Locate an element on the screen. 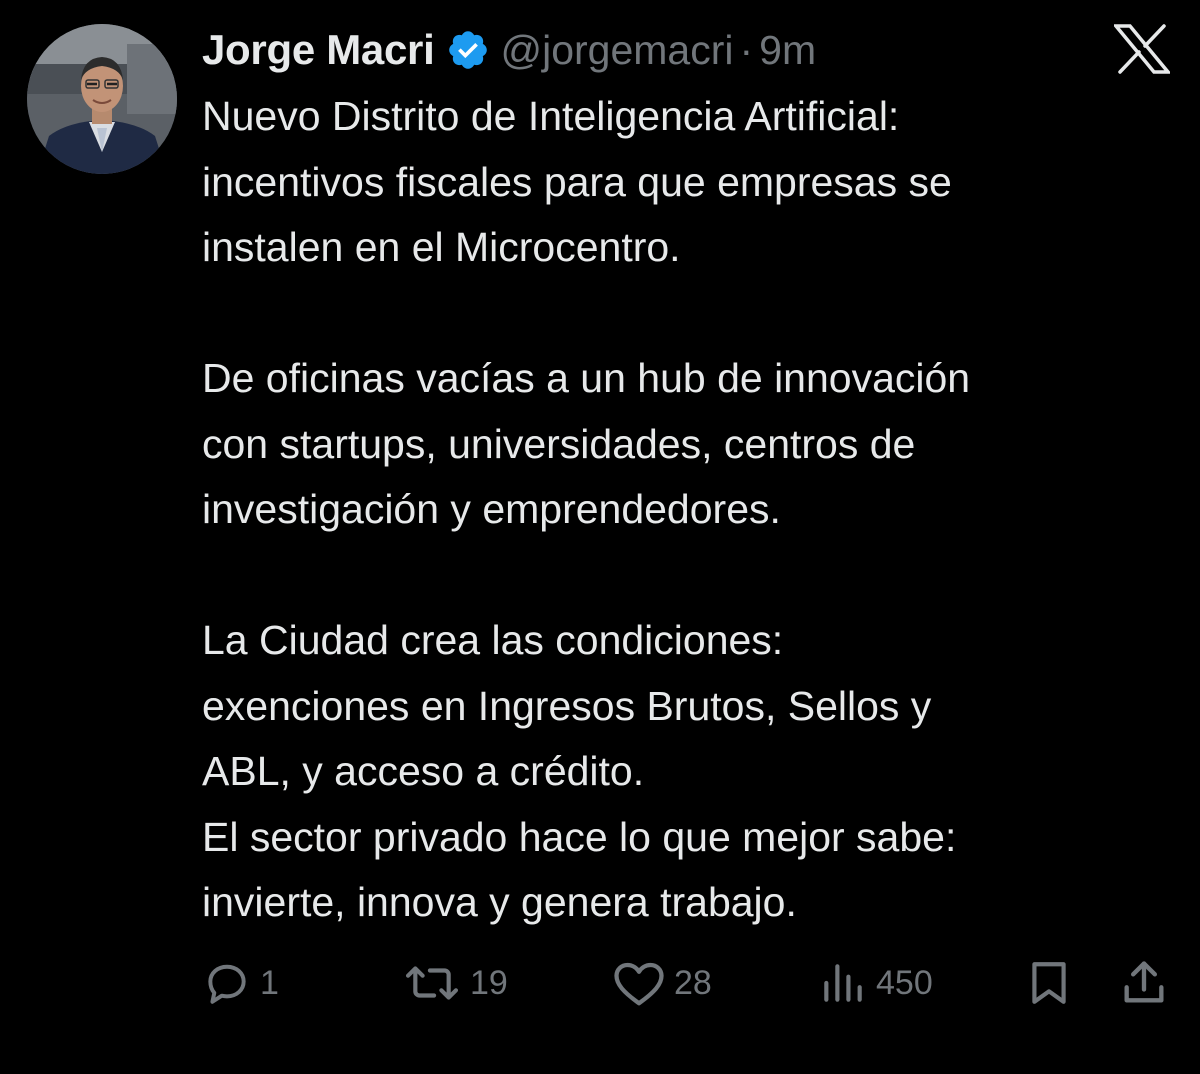 This screenshot has height=1074, width=1200. reply-icon is located at coordinates (227, 983).